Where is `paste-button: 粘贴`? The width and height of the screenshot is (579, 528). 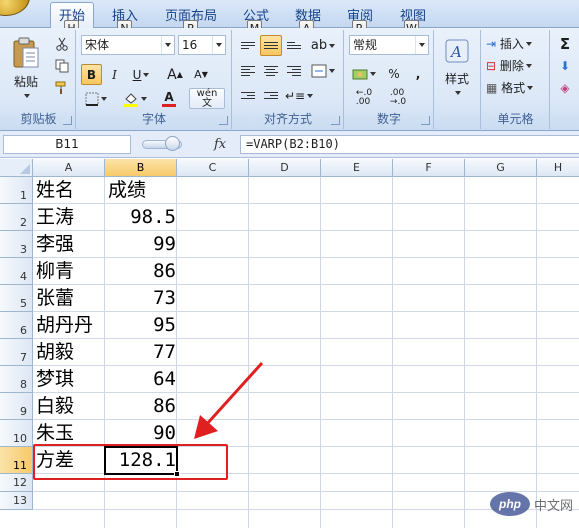 paste-button: 粘贴 is located at coordinates (26, 68).